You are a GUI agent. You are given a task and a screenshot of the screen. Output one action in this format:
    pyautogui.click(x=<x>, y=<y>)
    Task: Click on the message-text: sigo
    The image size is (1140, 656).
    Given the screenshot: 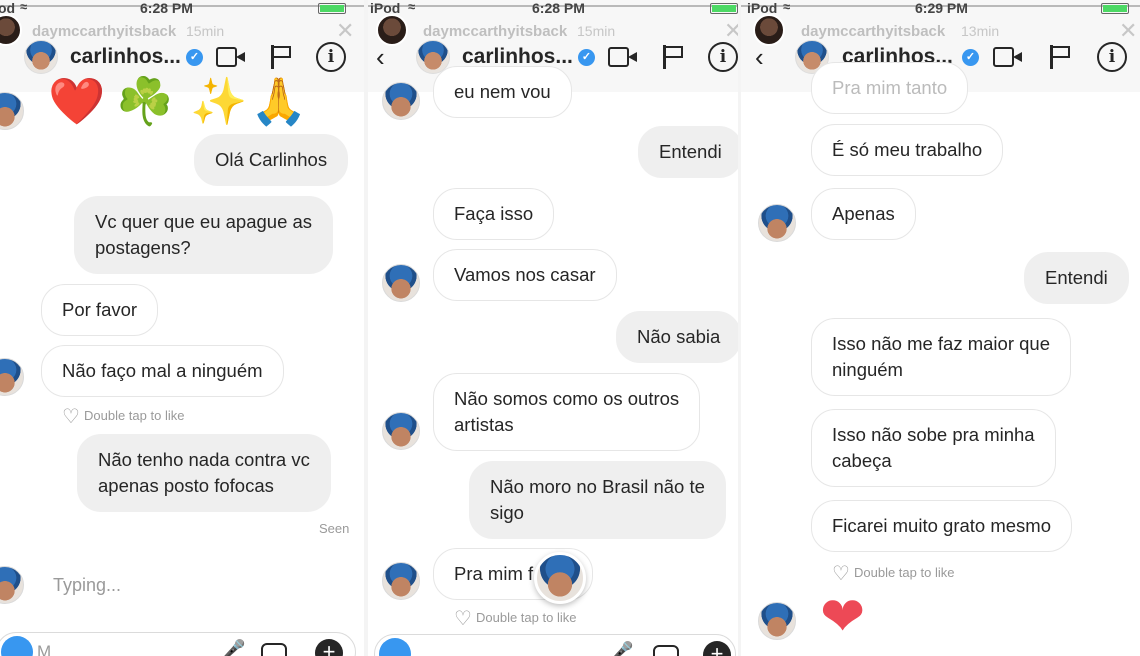 What is the action you would take?
    pyautogui.click(x=507, y=512)
    